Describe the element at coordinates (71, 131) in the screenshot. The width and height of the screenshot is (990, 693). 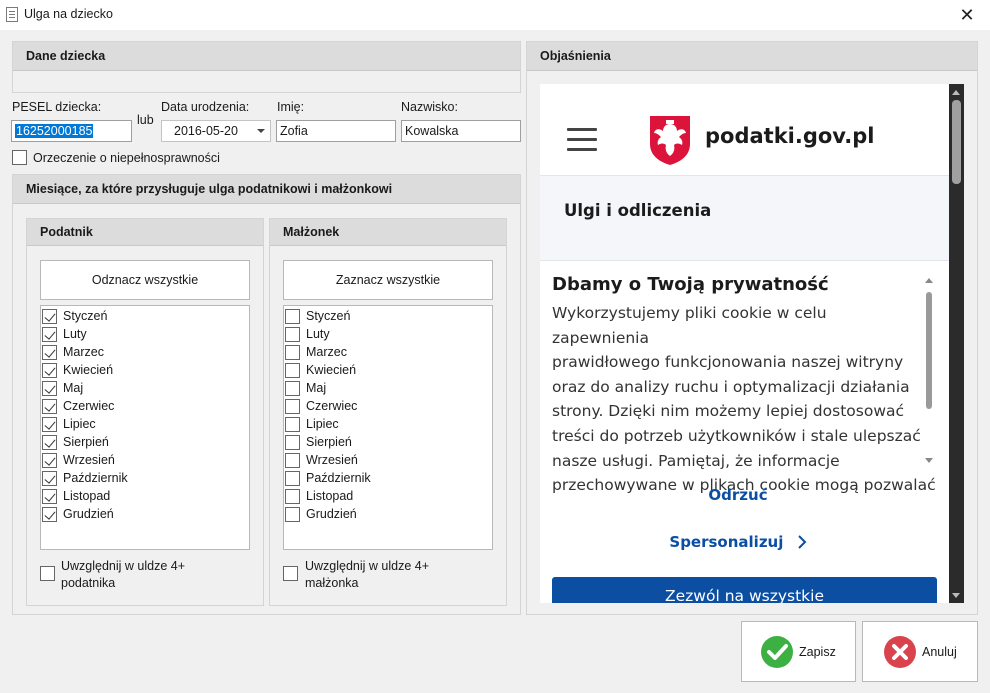
I see `pesel-input: 16252000185` at that location.